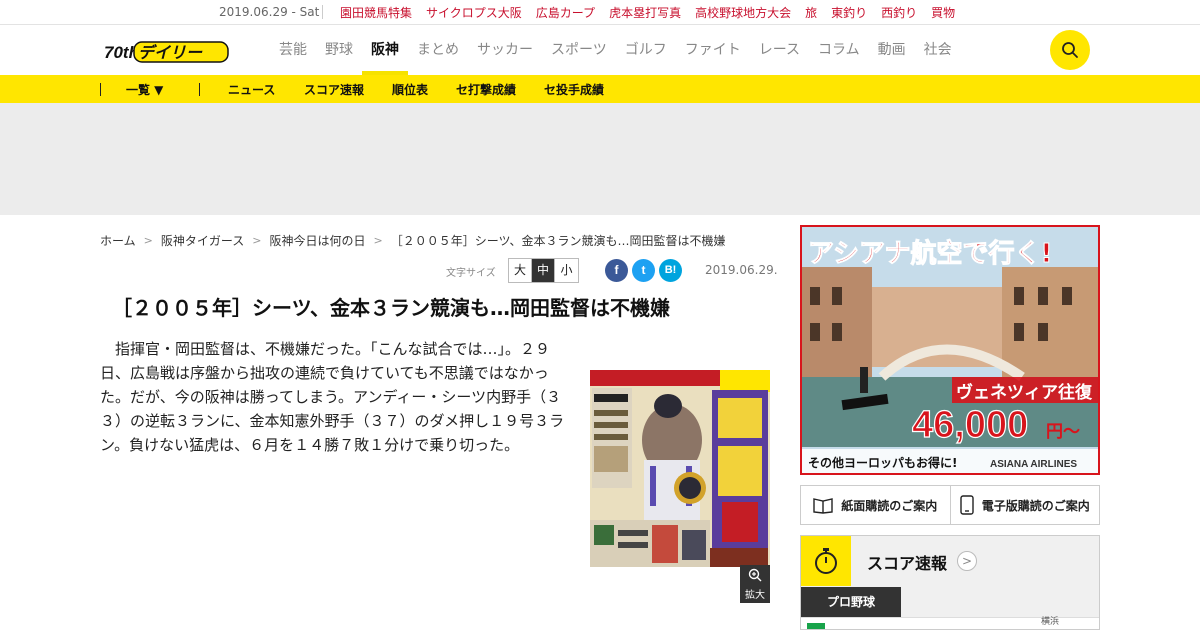 This screenshot has width=1200, height=630. I want to click on site-logo: 70th デイリー, so click(169, 51).